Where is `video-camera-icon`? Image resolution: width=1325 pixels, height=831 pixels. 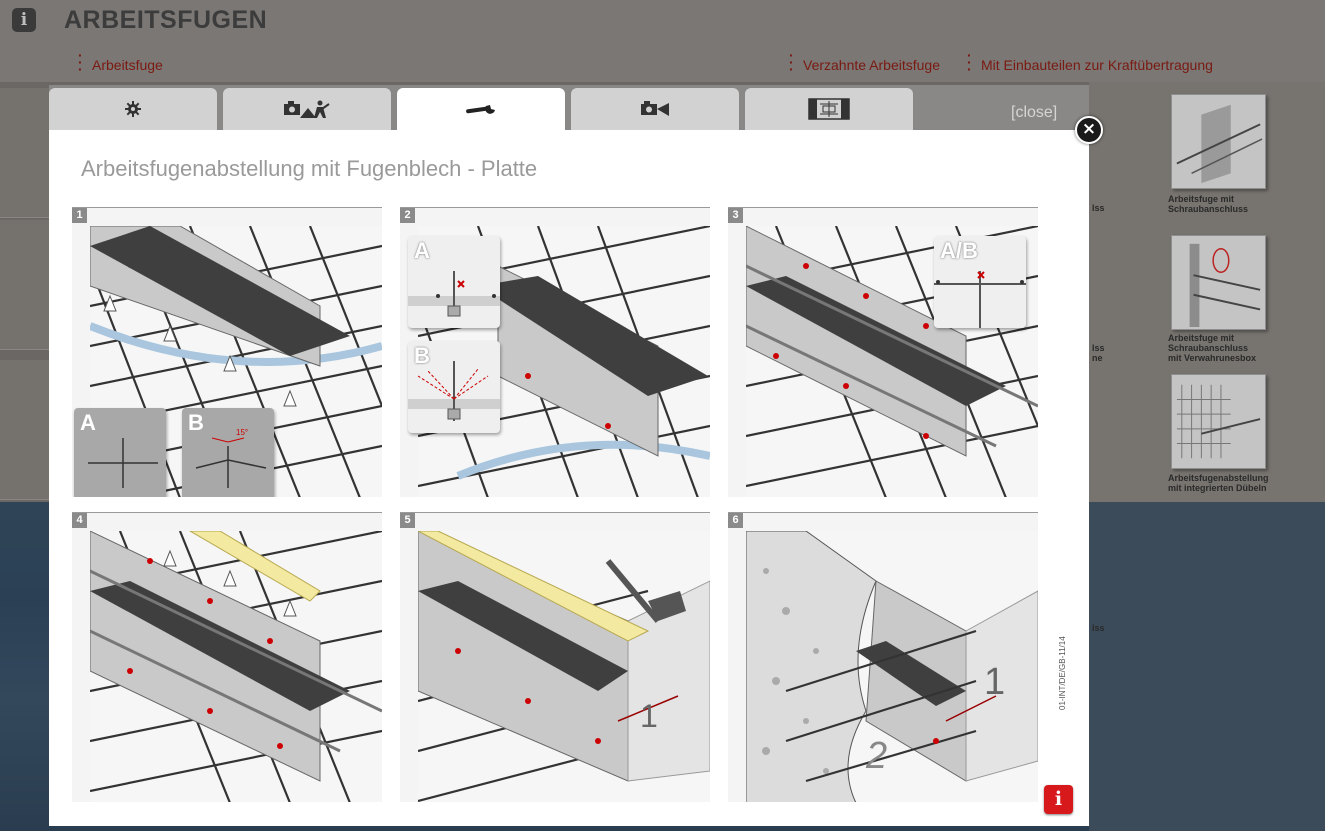 video-camera-icon is located at coordinates (655, 108).